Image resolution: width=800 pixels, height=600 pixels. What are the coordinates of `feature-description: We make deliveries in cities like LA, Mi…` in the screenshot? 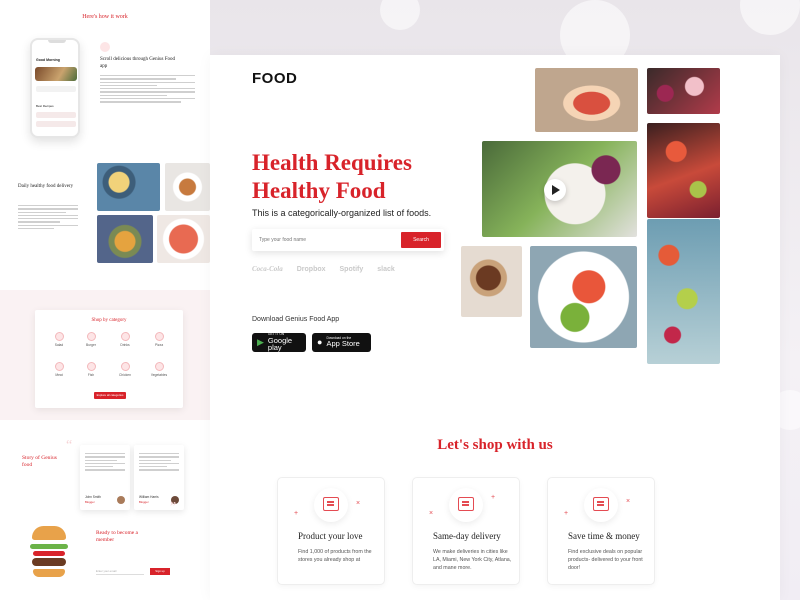 It's located at (472, 560).